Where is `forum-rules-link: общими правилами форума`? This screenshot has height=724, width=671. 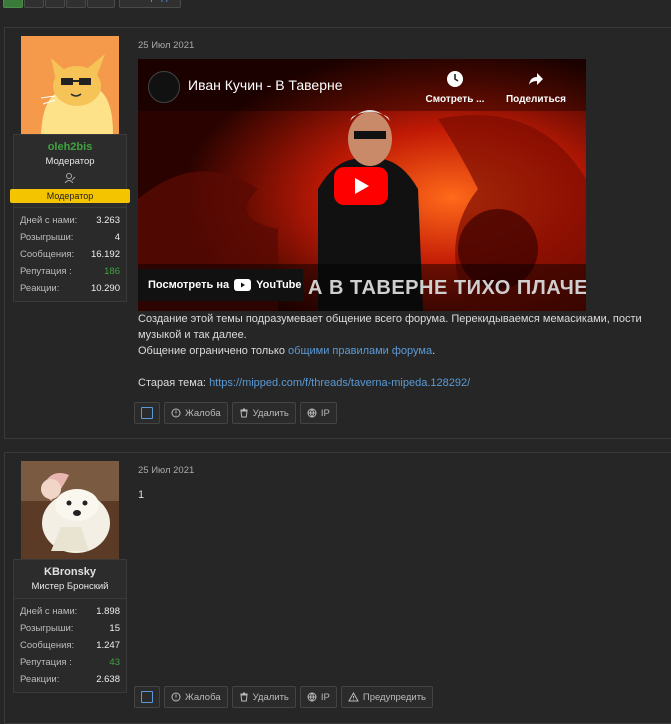 forum-rules-link: общими правилами форума is located at coordinates (360, 351).